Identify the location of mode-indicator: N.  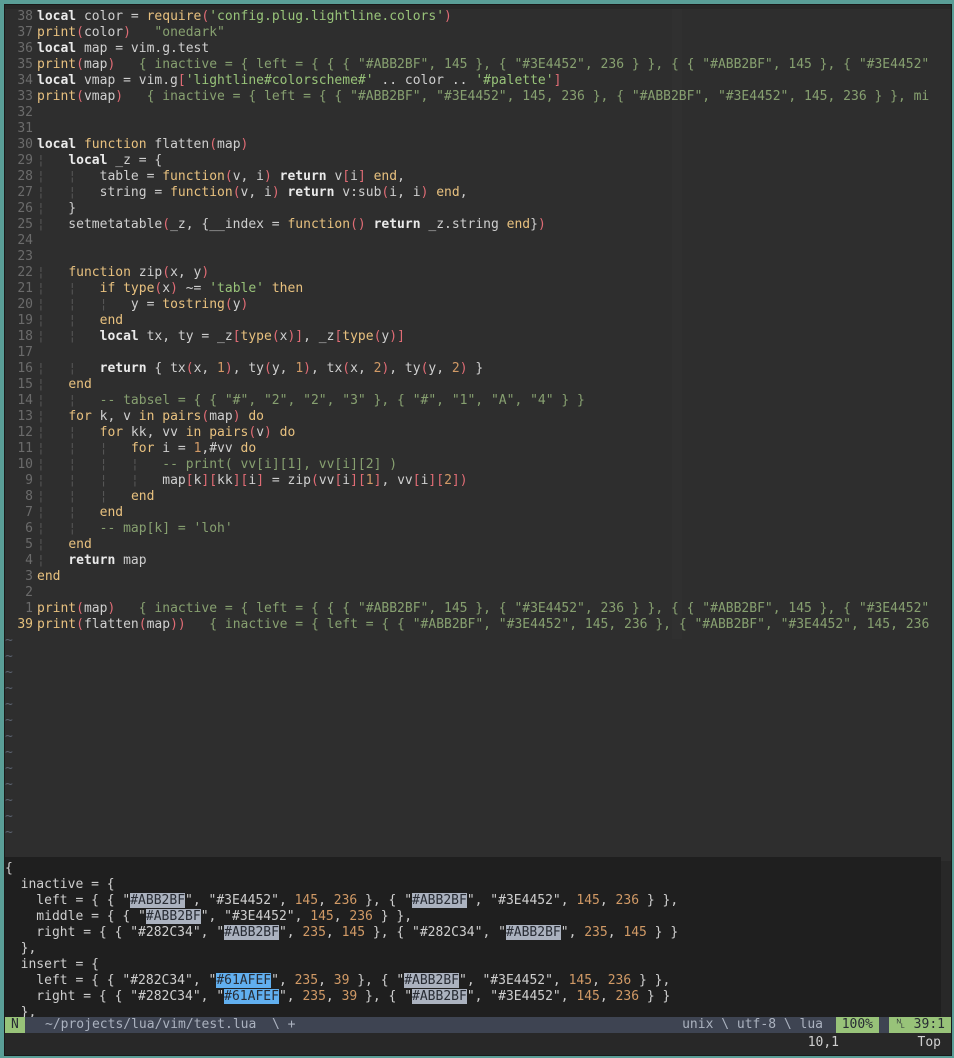
(15, 1025).